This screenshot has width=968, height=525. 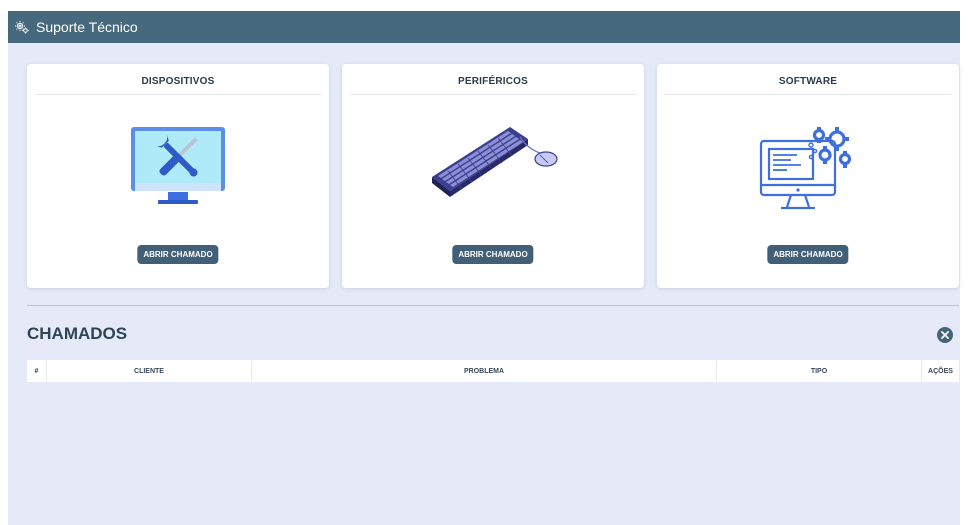 I want to click on close-circle-icon, so click(x=945, y=335).